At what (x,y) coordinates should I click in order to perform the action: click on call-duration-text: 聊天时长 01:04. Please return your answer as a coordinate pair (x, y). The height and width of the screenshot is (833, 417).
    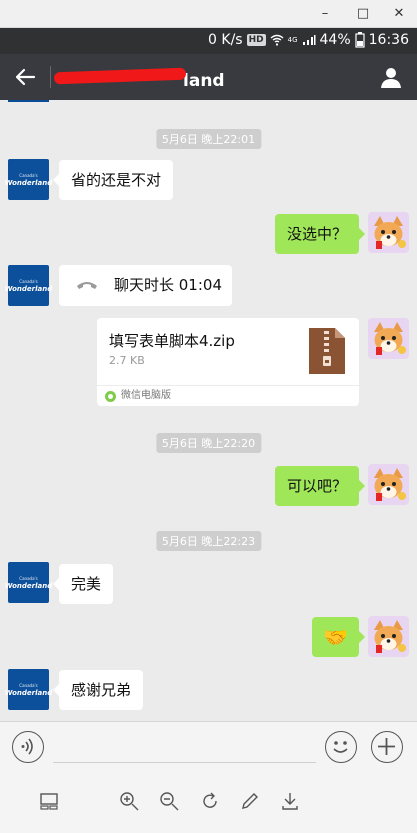
    Looking at the image, I should click on (168, 285).